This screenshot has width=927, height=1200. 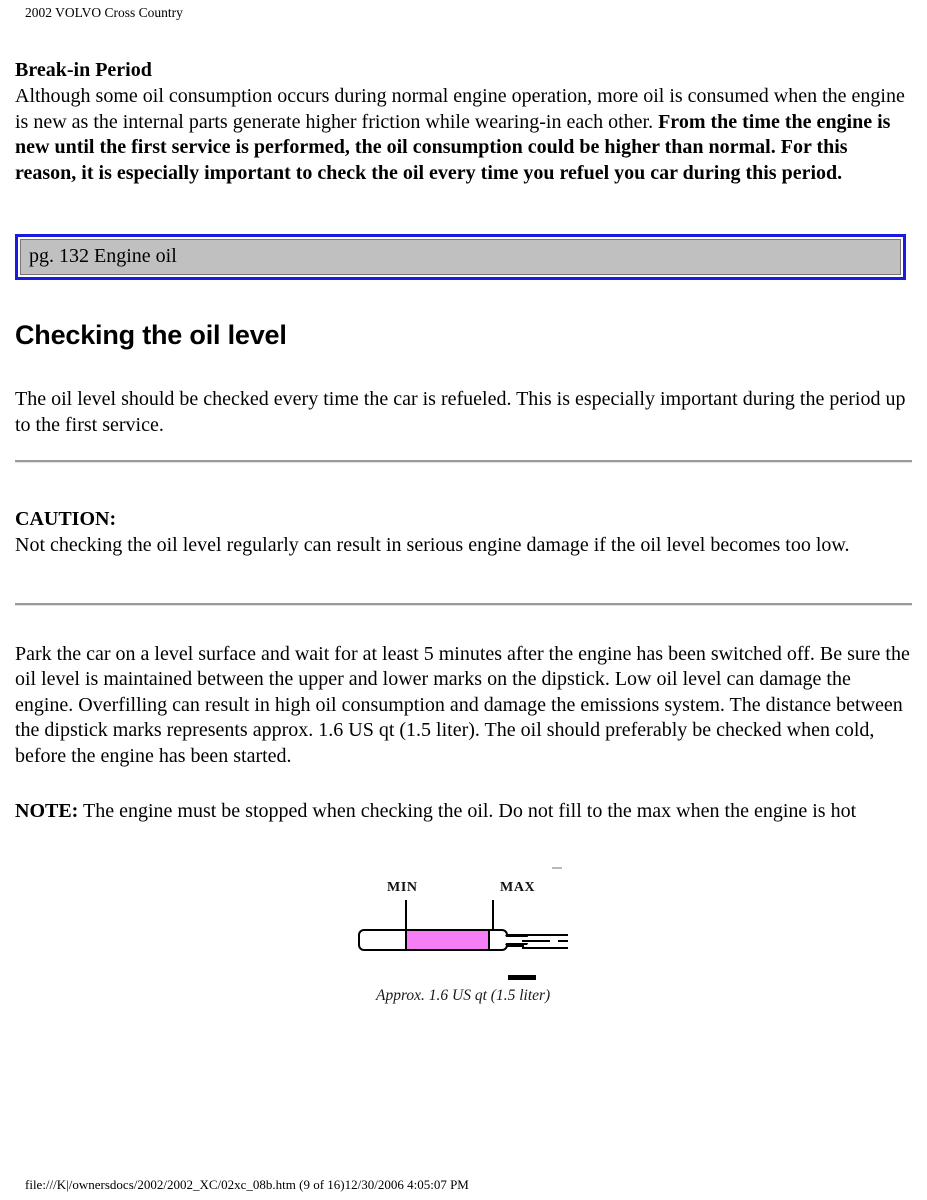 What do you see at coordinates (522, 977) in the screenshot?
I see `measurement-dash-icon` at bounding box center [522, 977].